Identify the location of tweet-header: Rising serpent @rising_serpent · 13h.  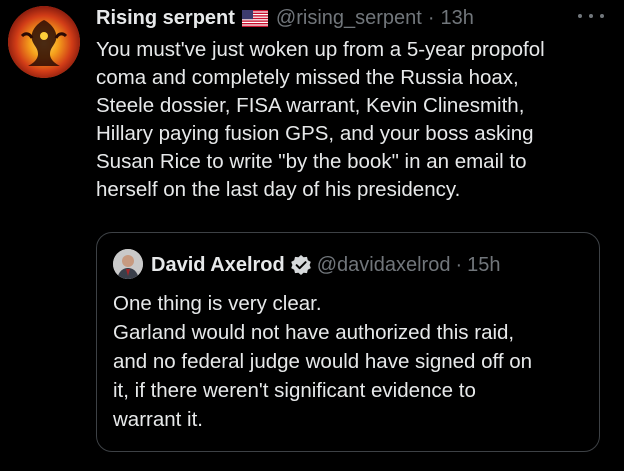
(285, 18).